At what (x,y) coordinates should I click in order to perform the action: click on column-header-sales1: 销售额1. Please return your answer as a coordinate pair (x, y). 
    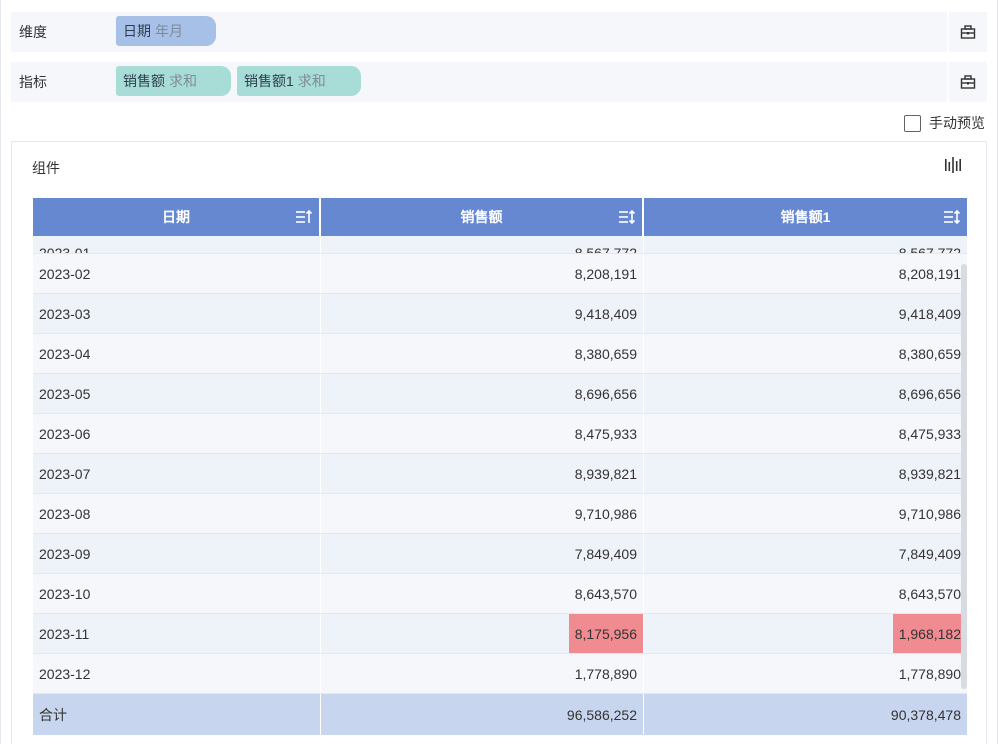
    Looking at the image, I should click on (805, 217).